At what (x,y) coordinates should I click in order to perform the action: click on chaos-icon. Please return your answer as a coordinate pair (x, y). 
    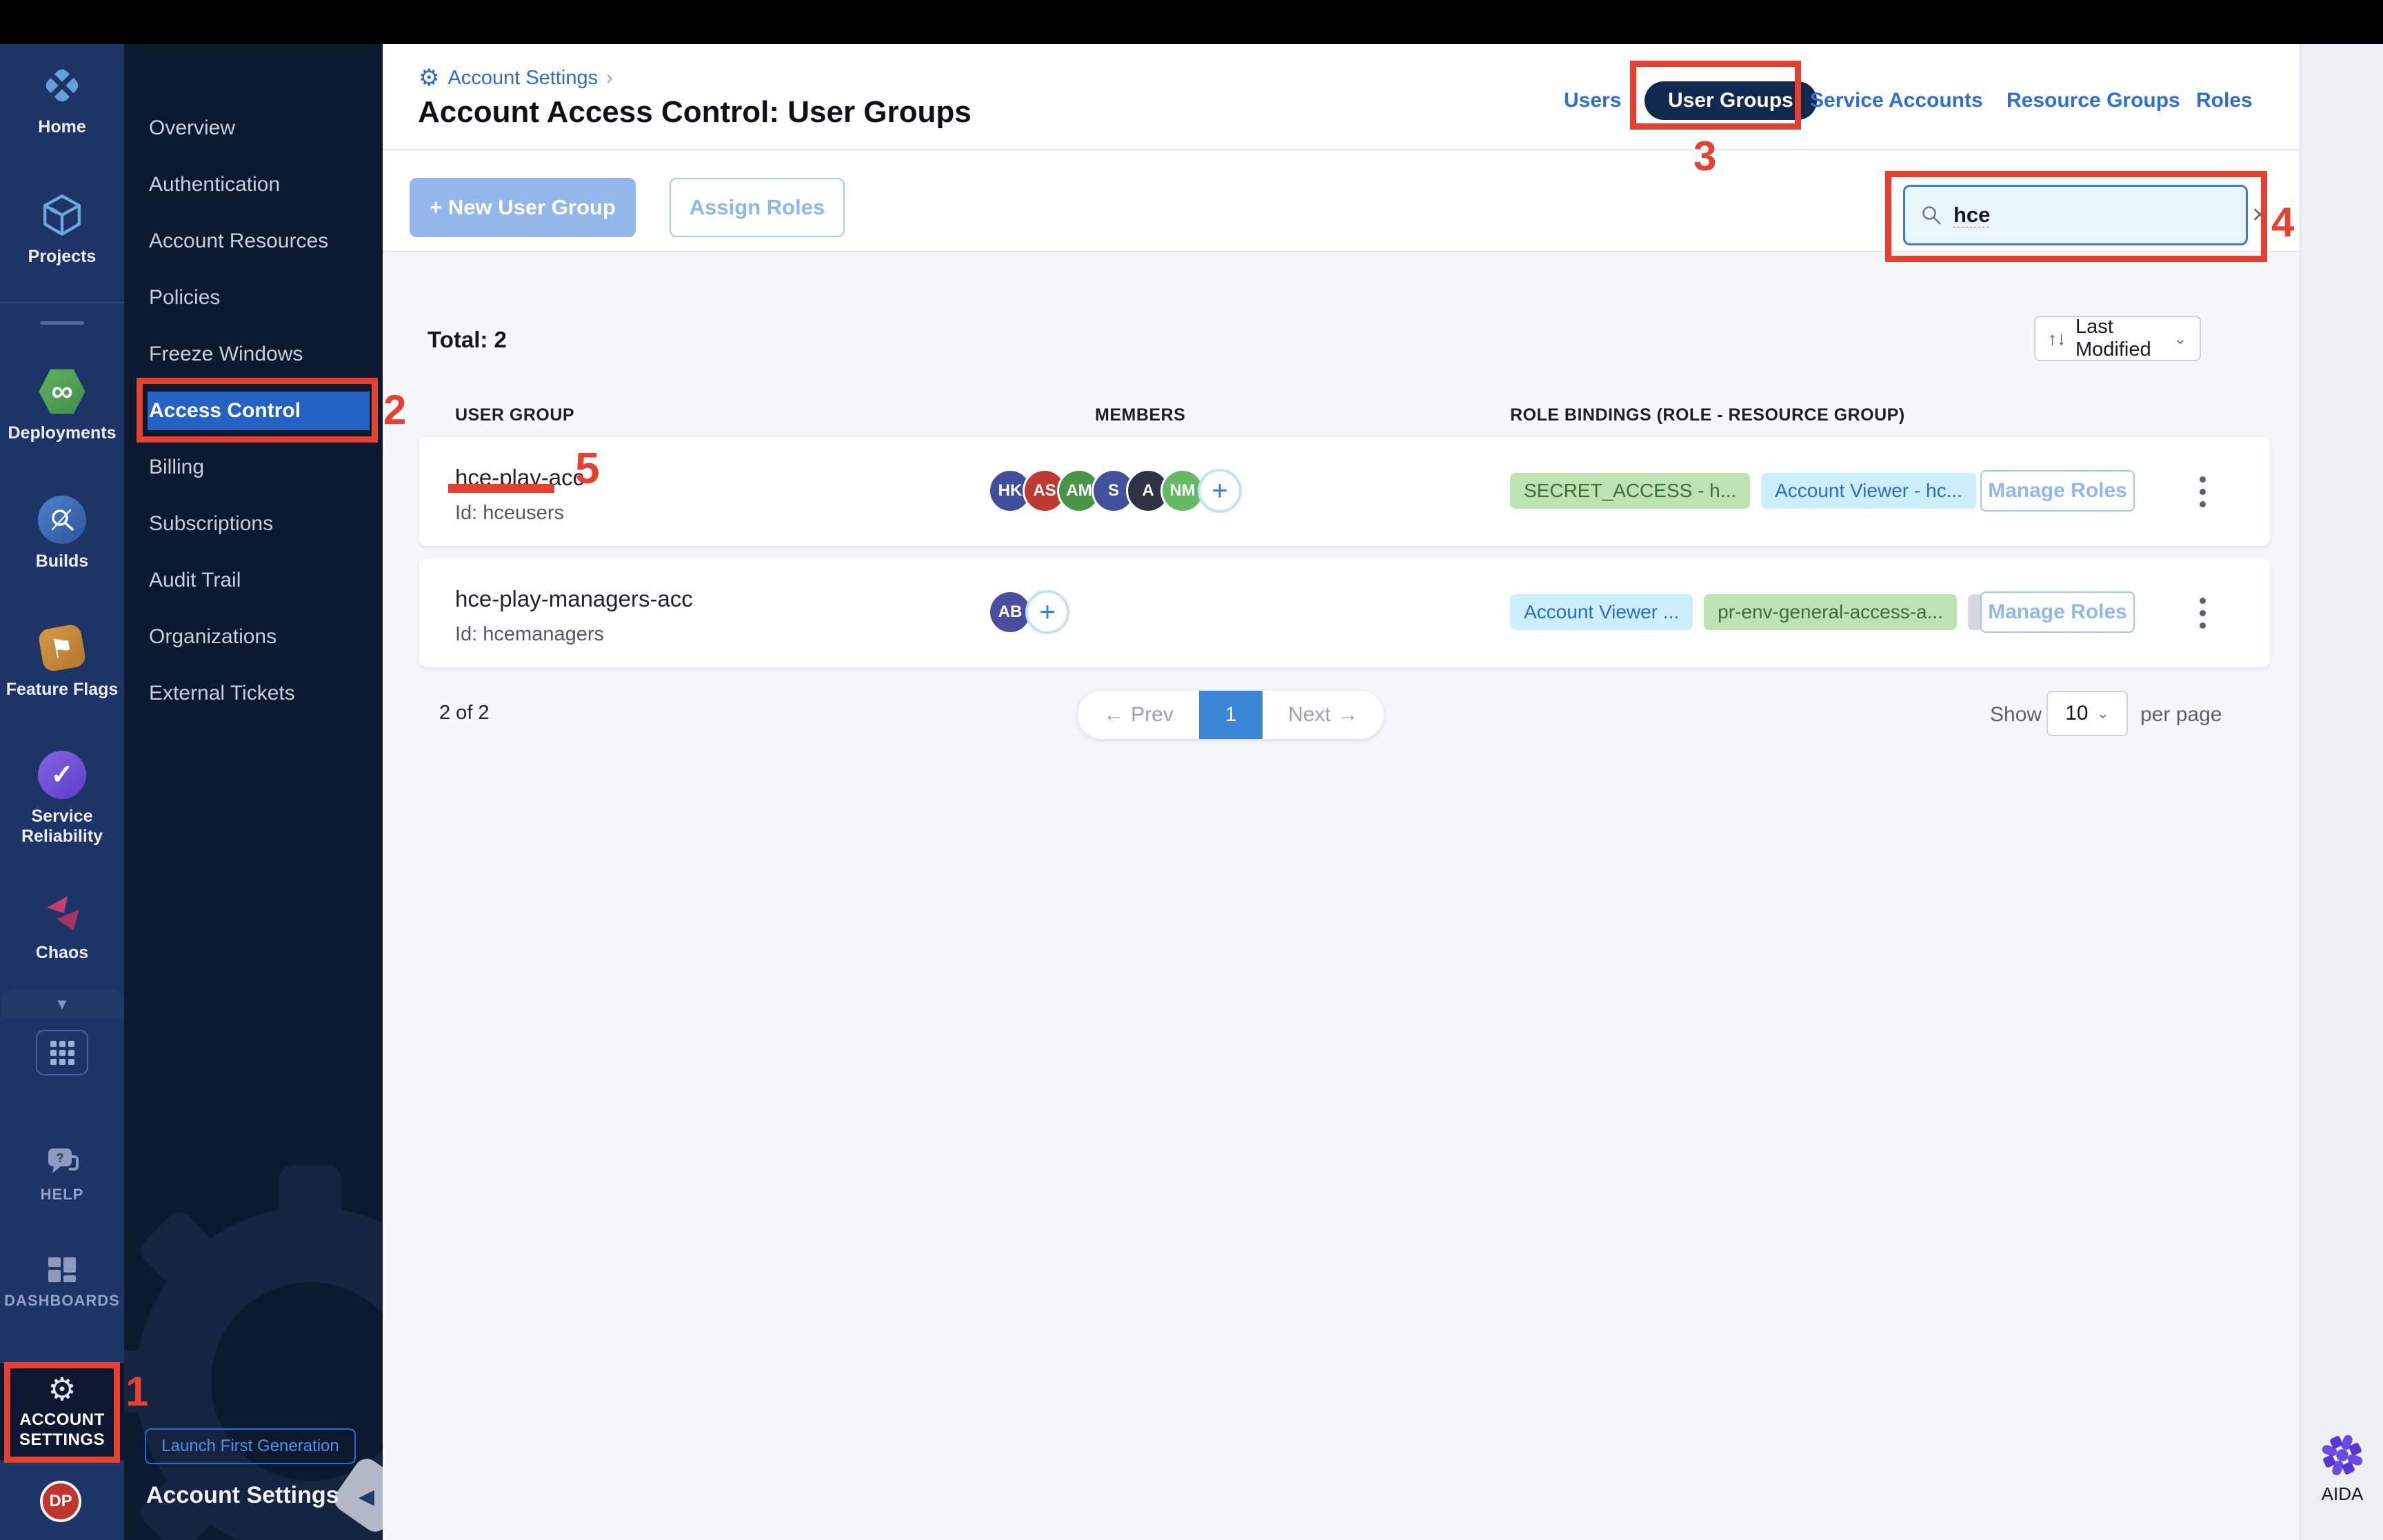
    Looking at the image, I should click on (62, 911).